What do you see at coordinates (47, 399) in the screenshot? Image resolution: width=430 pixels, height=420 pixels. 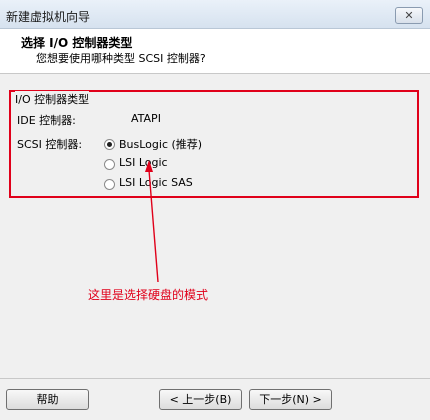 I see `help-button: 帮助` at bounding box center [47, 399].